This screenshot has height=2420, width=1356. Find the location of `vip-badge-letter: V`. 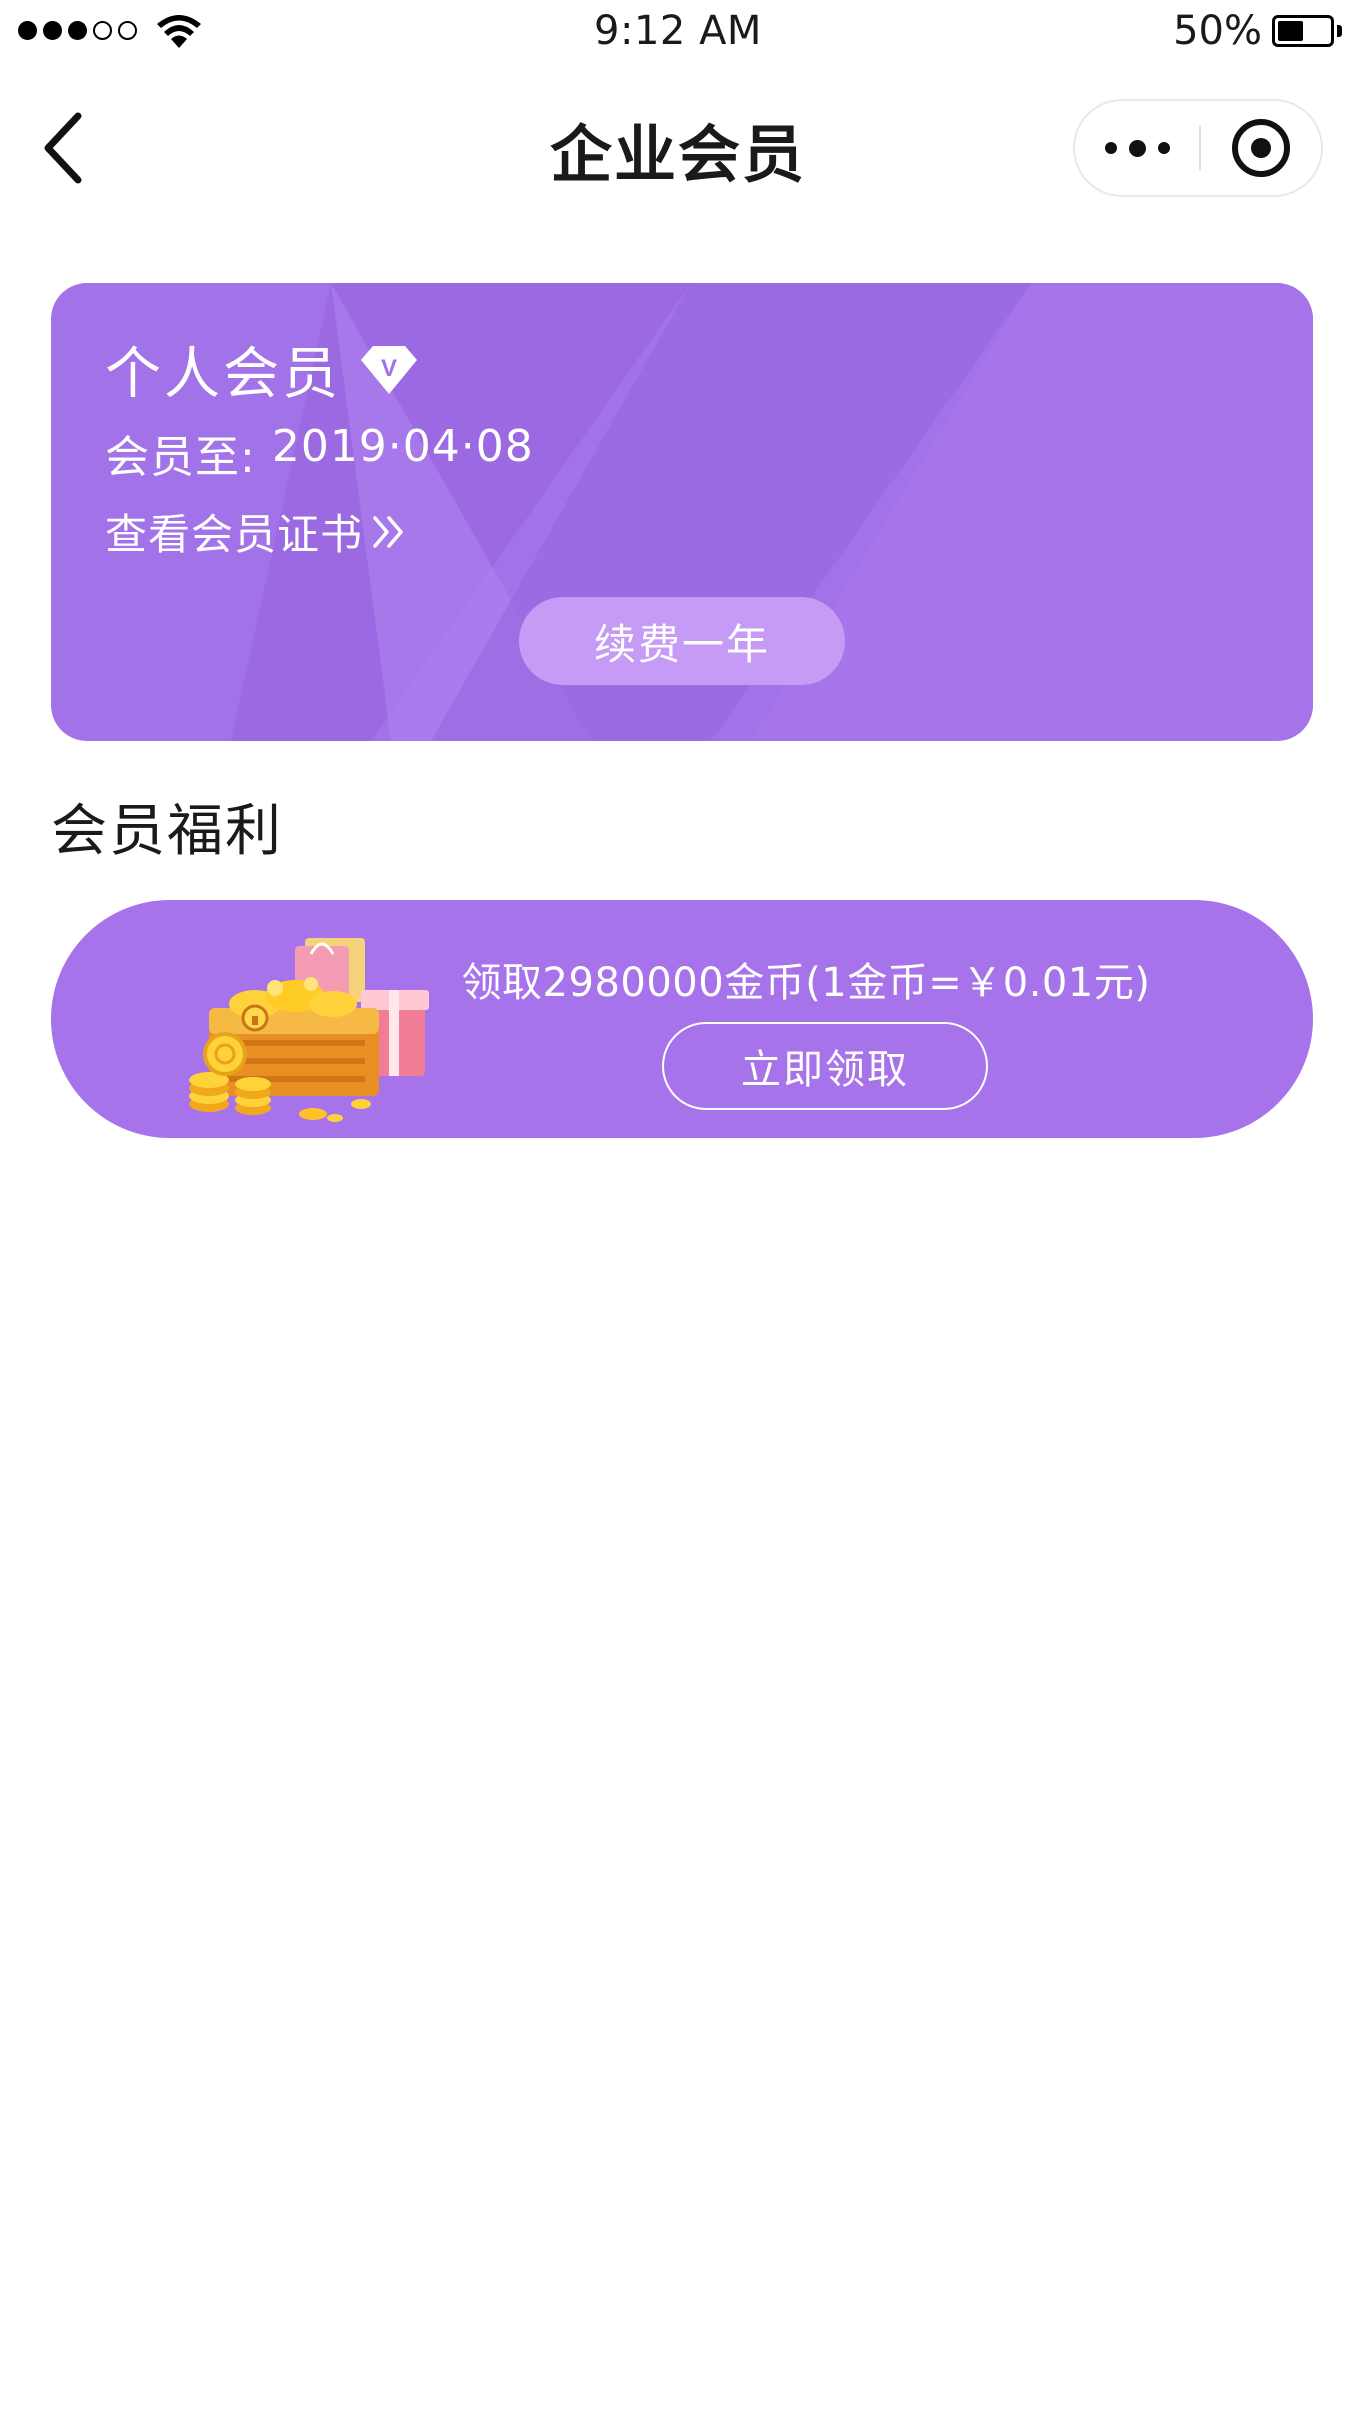

vip-badge-letter: V is located at coordinates (389, 368).